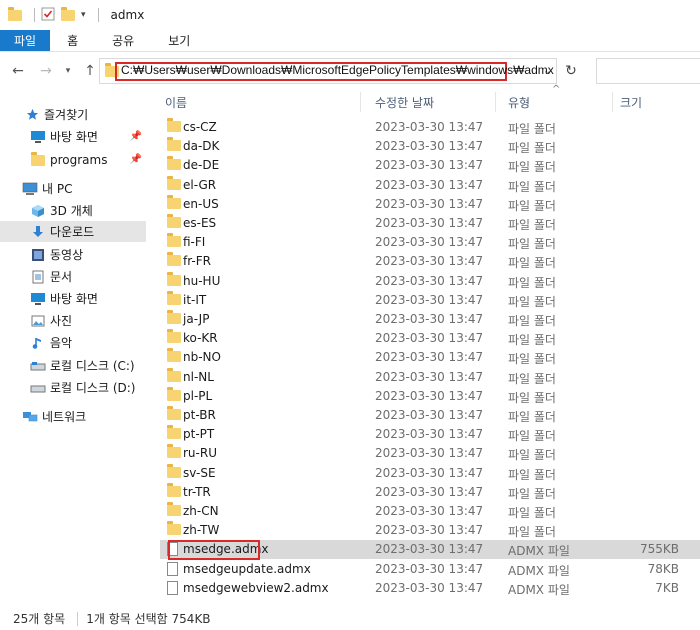 Image resolution: width=700 pixels, height=630 pixels. Describe the element at coordinates (430, 530) in the screenshot. I see `table-row: zh-TW 2023-03-30 13:47 파일 폴더` at that location.